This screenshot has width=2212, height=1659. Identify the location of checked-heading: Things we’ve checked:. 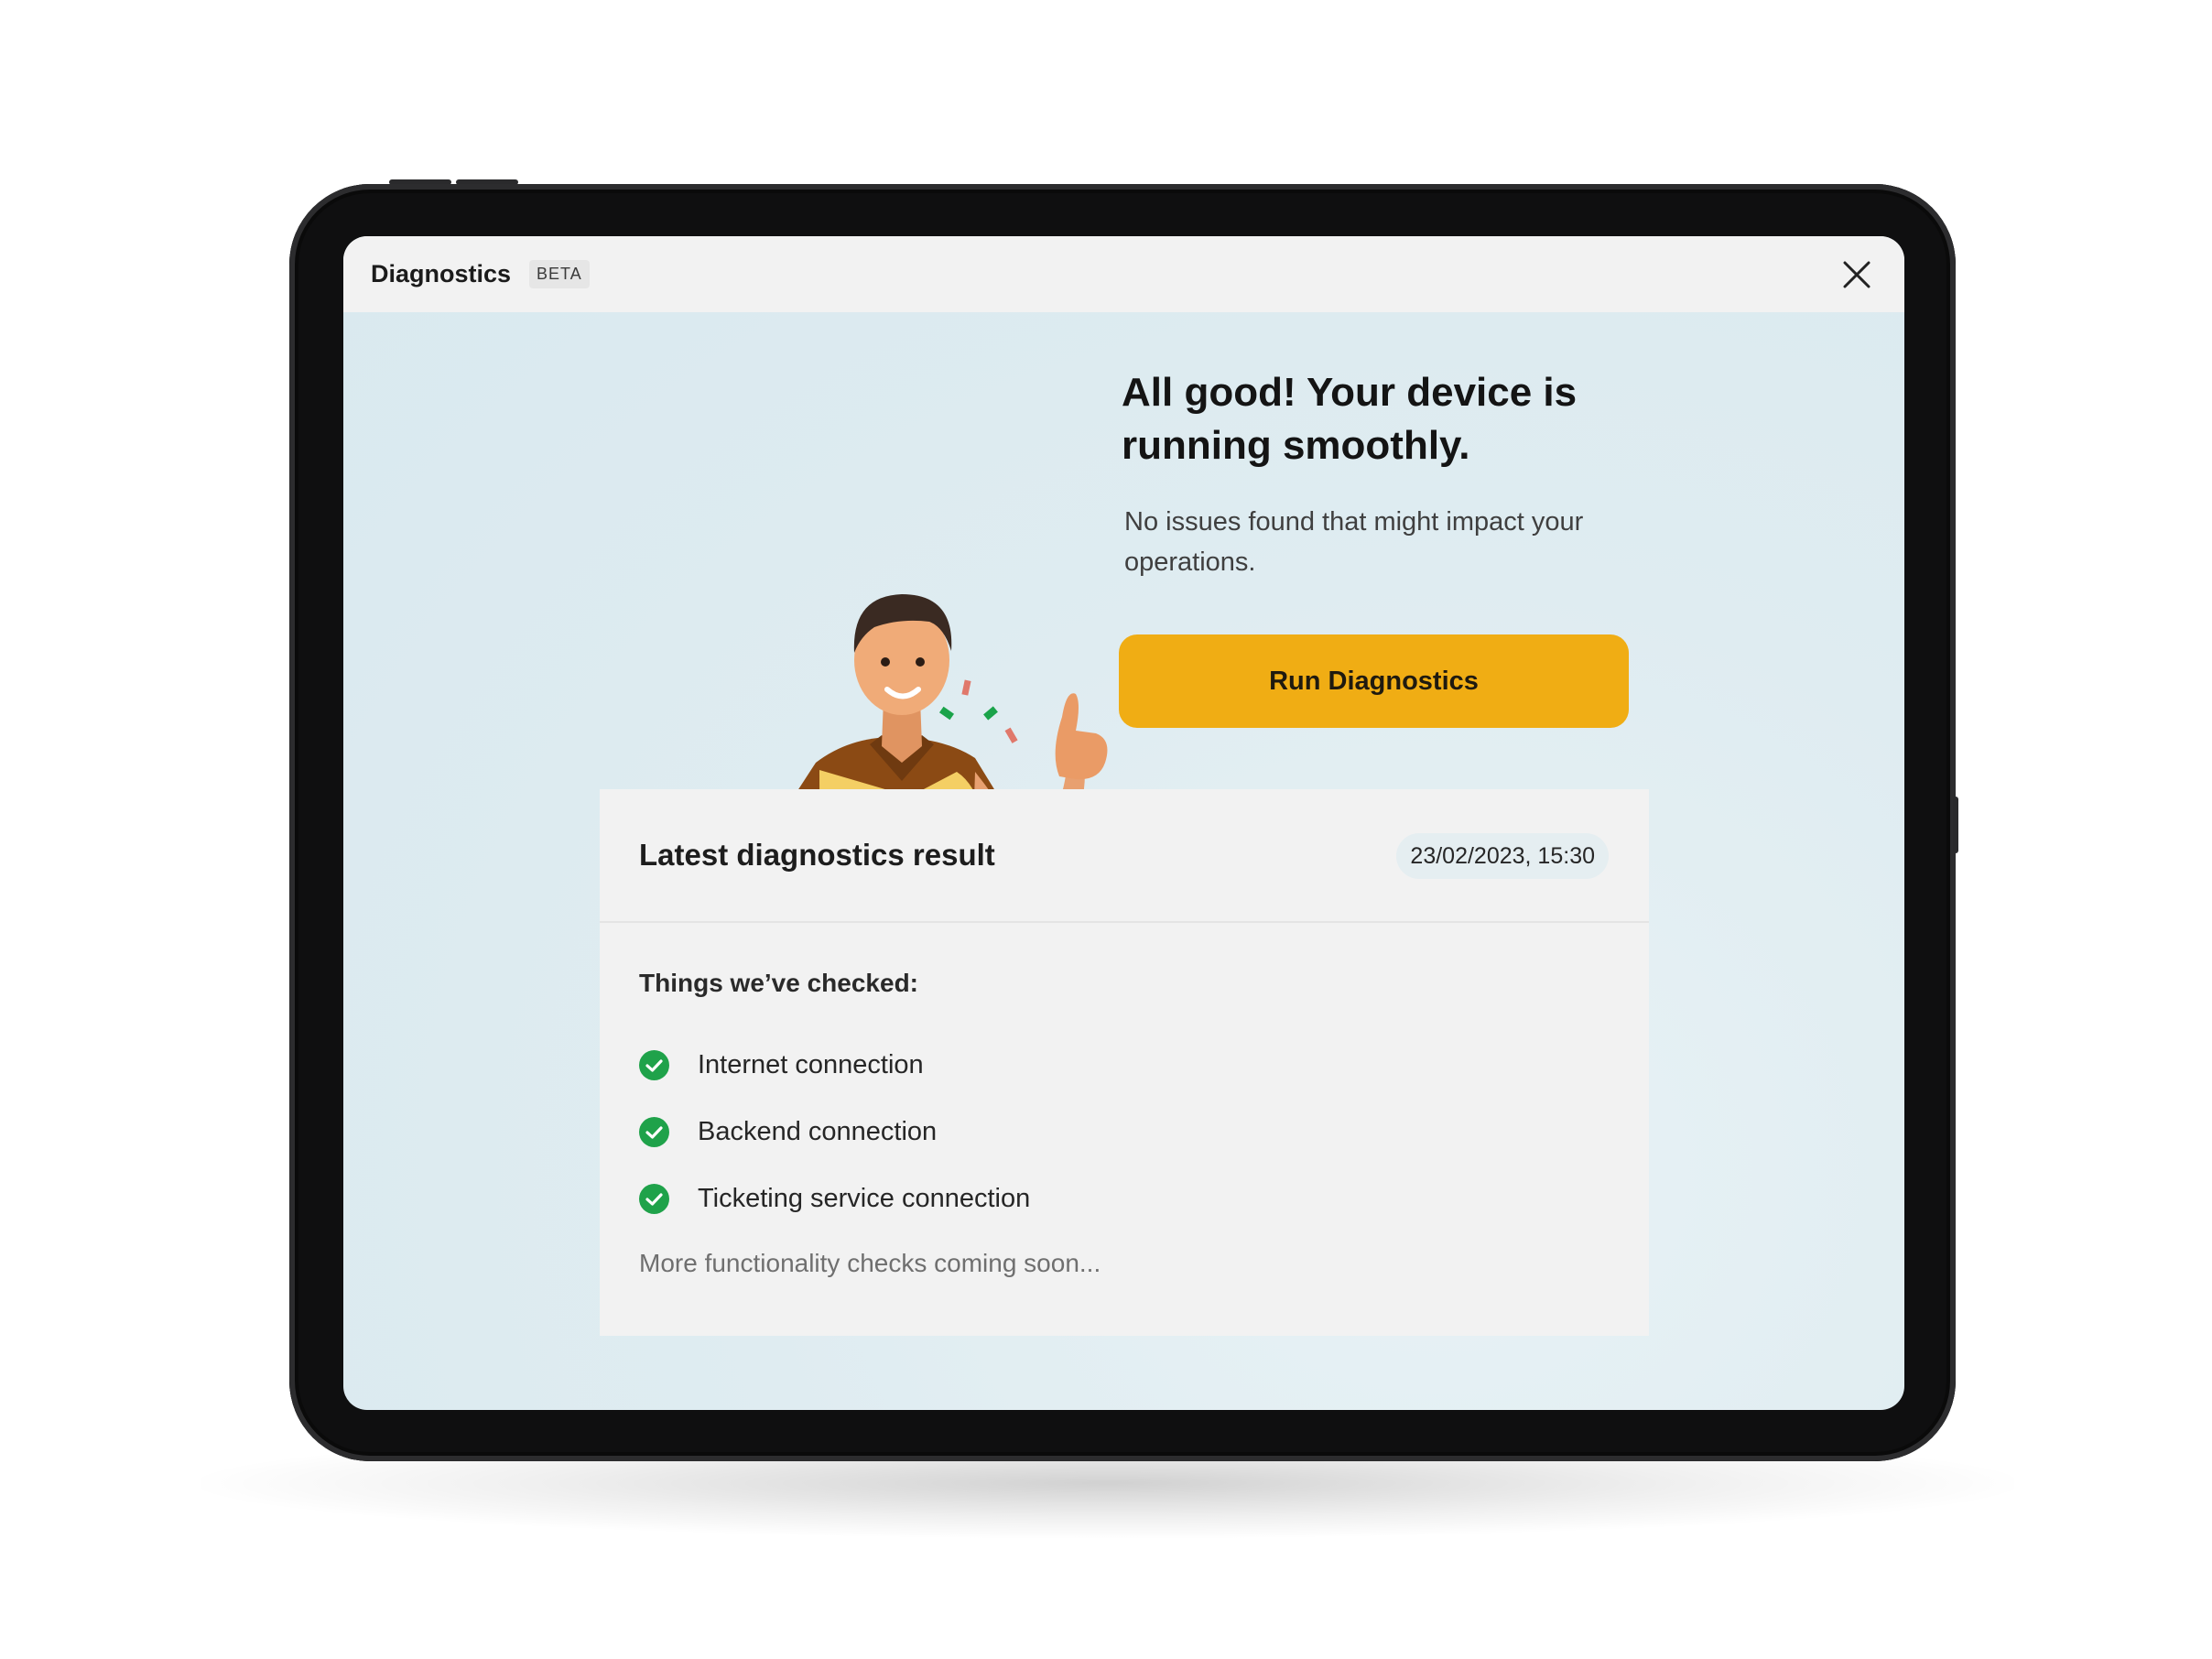
(779, 983).